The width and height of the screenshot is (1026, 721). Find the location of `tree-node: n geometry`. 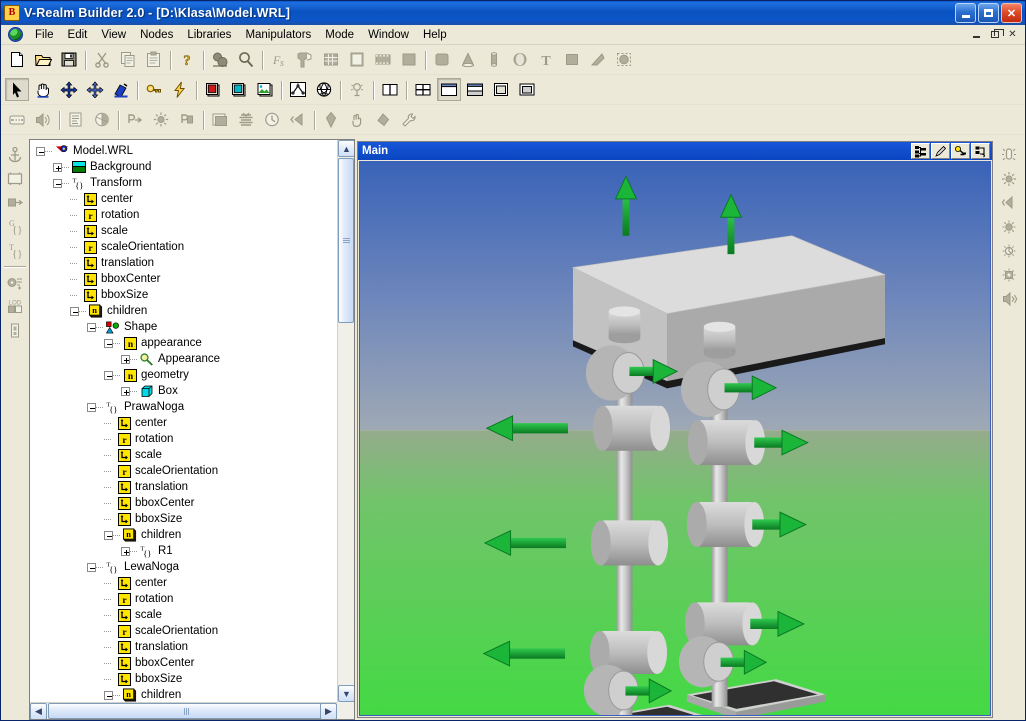

tree-node: n geometry is located at coordinates (184, 375).